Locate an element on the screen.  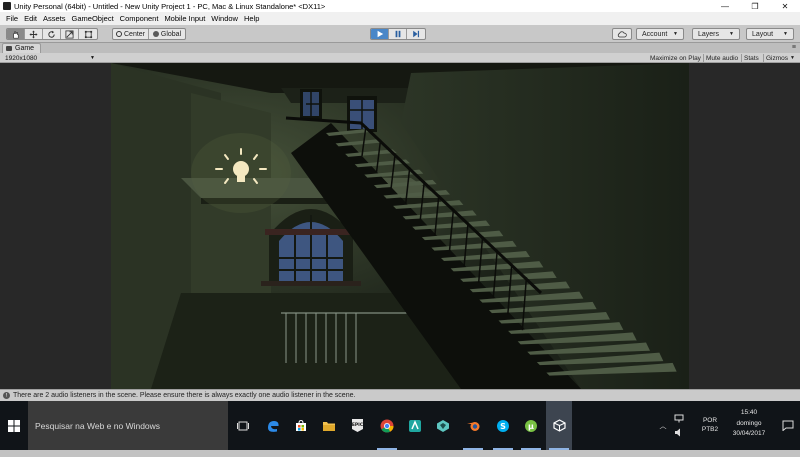
input-language-indicator: POR PTB2 is located at coordinates (710, 425).